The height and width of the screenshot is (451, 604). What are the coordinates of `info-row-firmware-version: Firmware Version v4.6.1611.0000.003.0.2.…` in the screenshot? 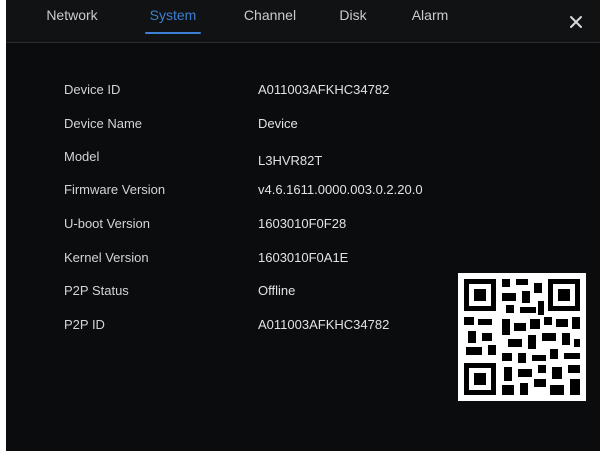 It's located at (274, 194).